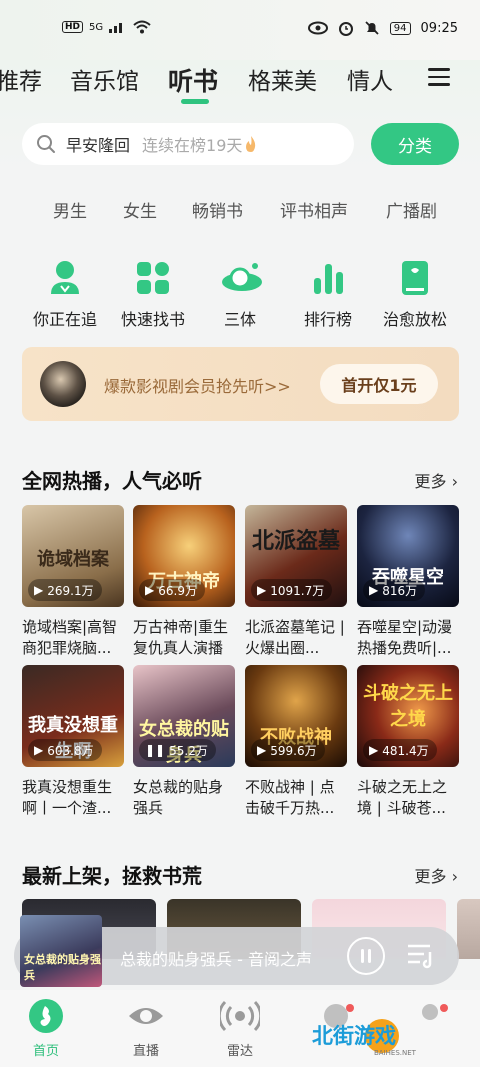  What do you see at coordinates (46, 1016) in the screenshot?
I see `home-note-icon` at bounding box center [46, 1016].